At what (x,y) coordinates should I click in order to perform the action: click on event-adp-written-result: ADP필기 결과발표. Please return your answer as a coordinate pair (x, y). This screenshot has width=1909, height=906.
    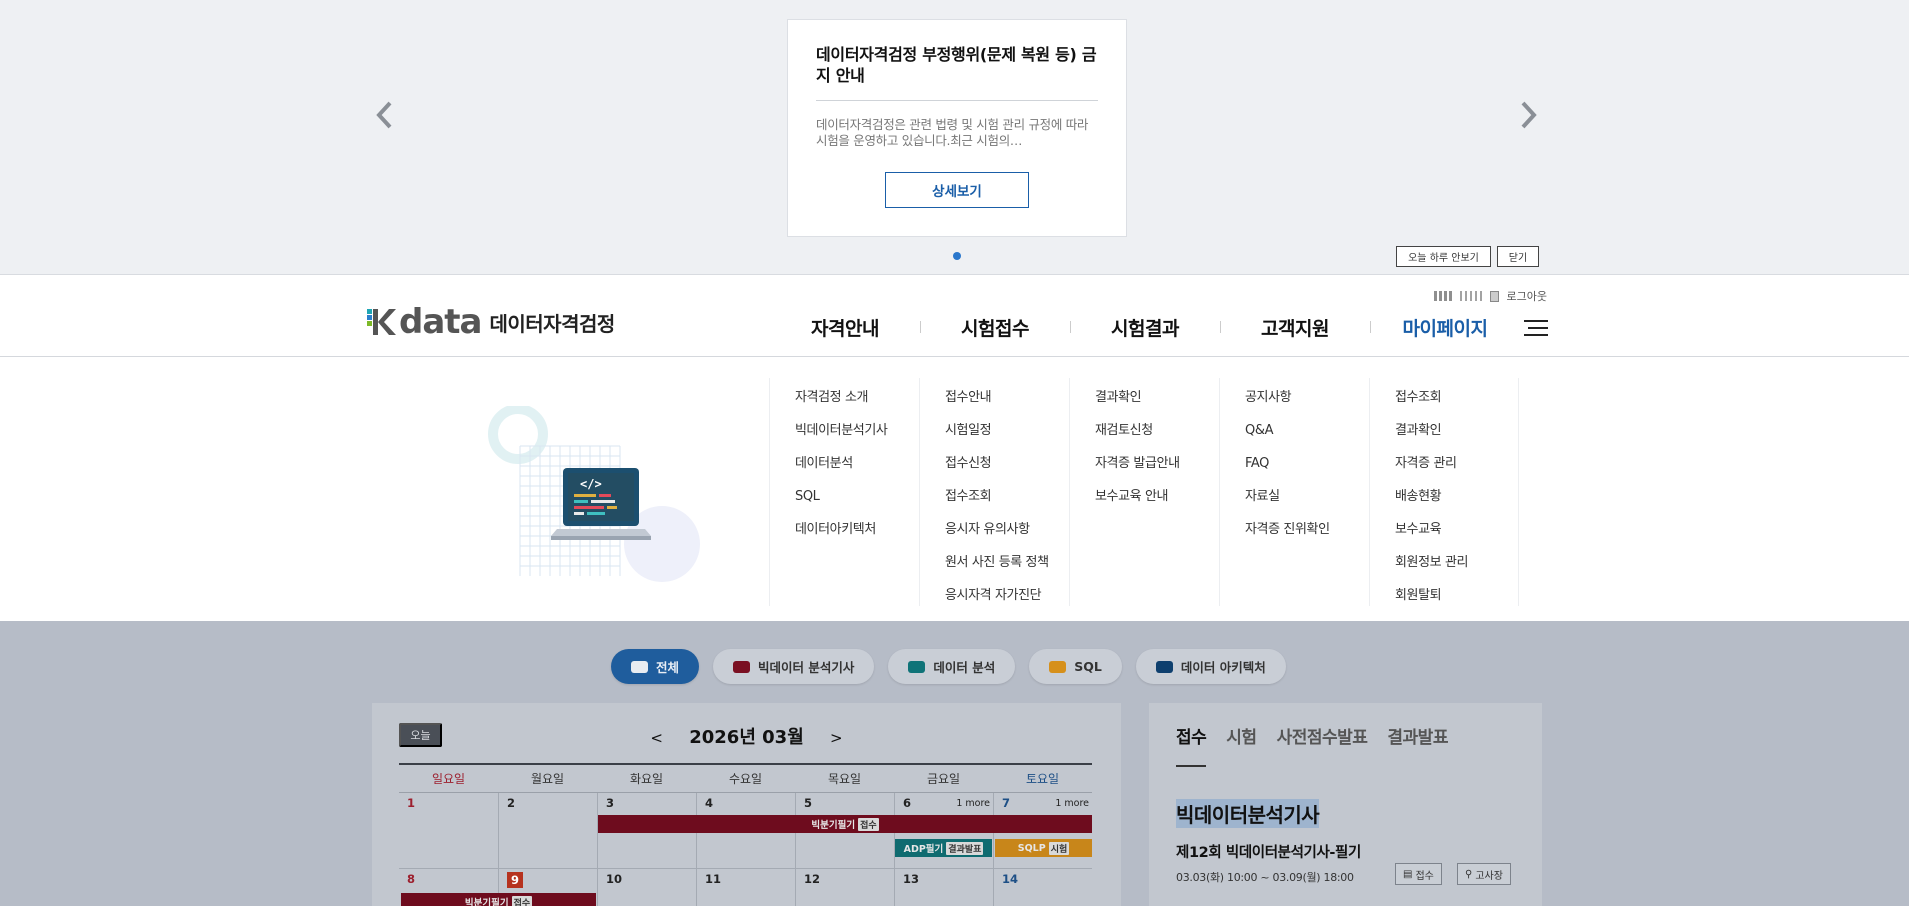
    Looking at the image, I should click on (943, 848).